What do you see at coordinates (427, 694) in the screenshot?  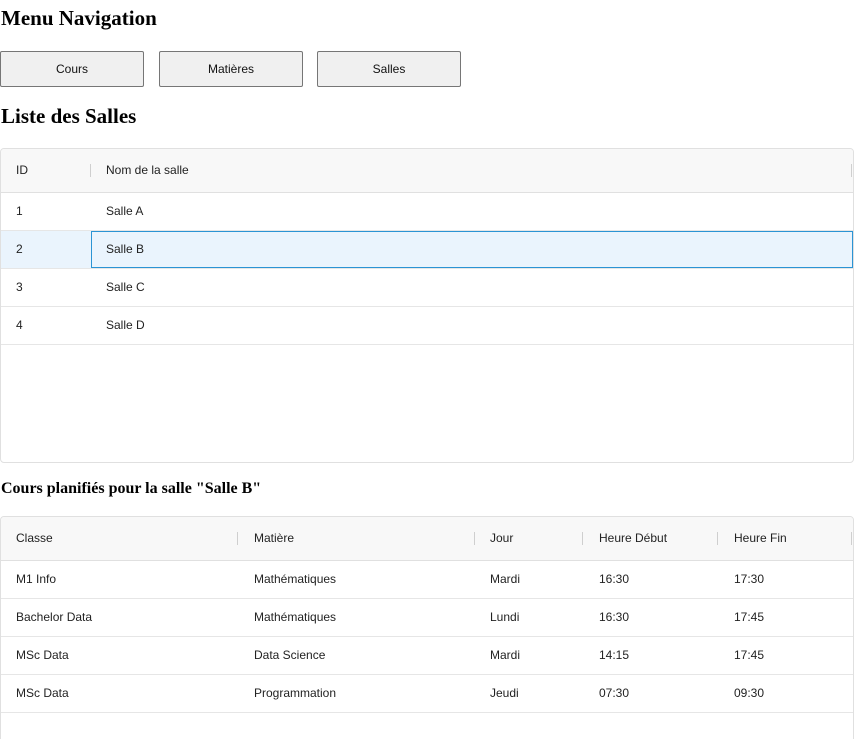 I see `course-row: MSc Data Programmation Jeudi 07:30 09:30` at bounding box center [427, 694].